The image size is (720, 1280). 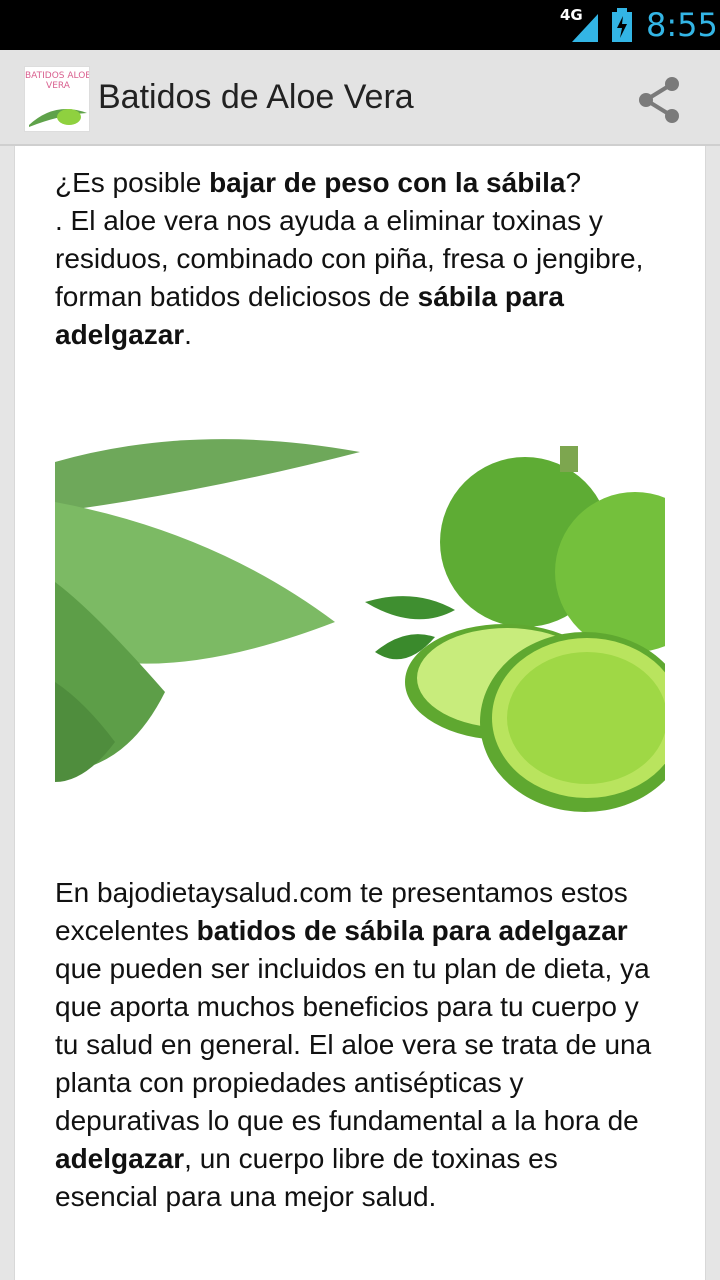 What do you see at coordinates (682, 25) in the screenshot?
I see `clock: 8:55` at bounding box center [682, 25].